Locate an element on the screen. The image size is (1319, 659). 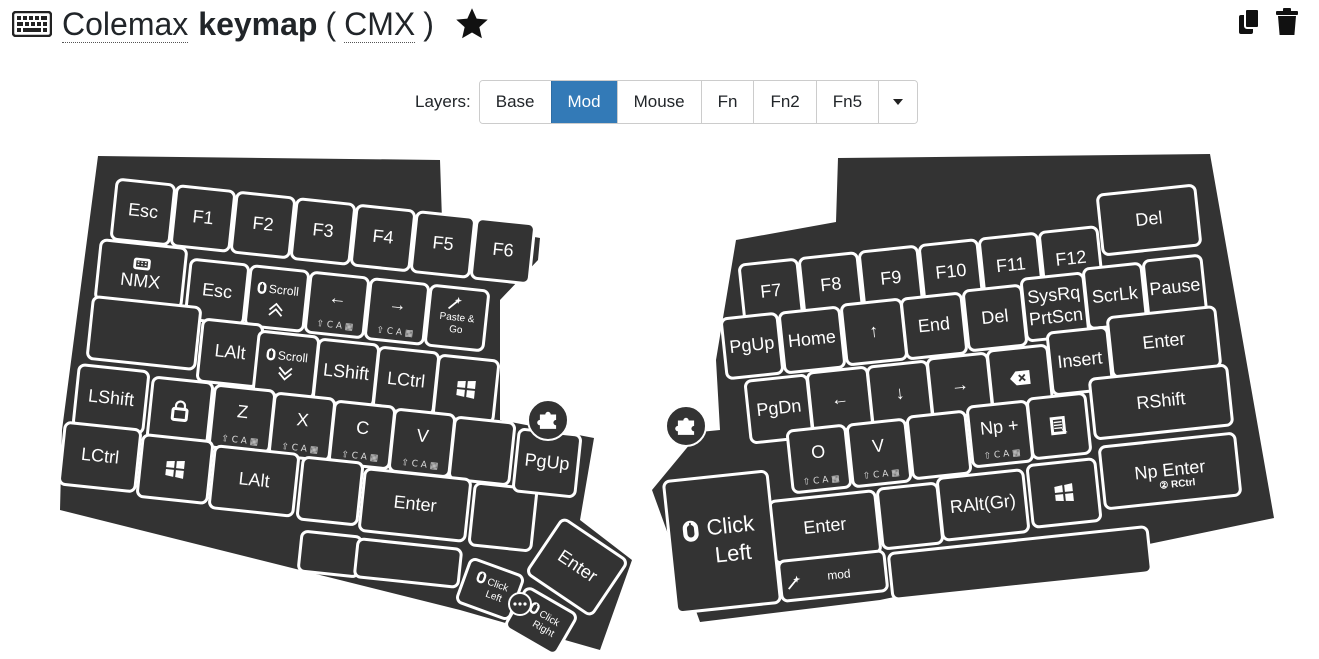
thumb-options-badge is located at coordinates (520, 604).